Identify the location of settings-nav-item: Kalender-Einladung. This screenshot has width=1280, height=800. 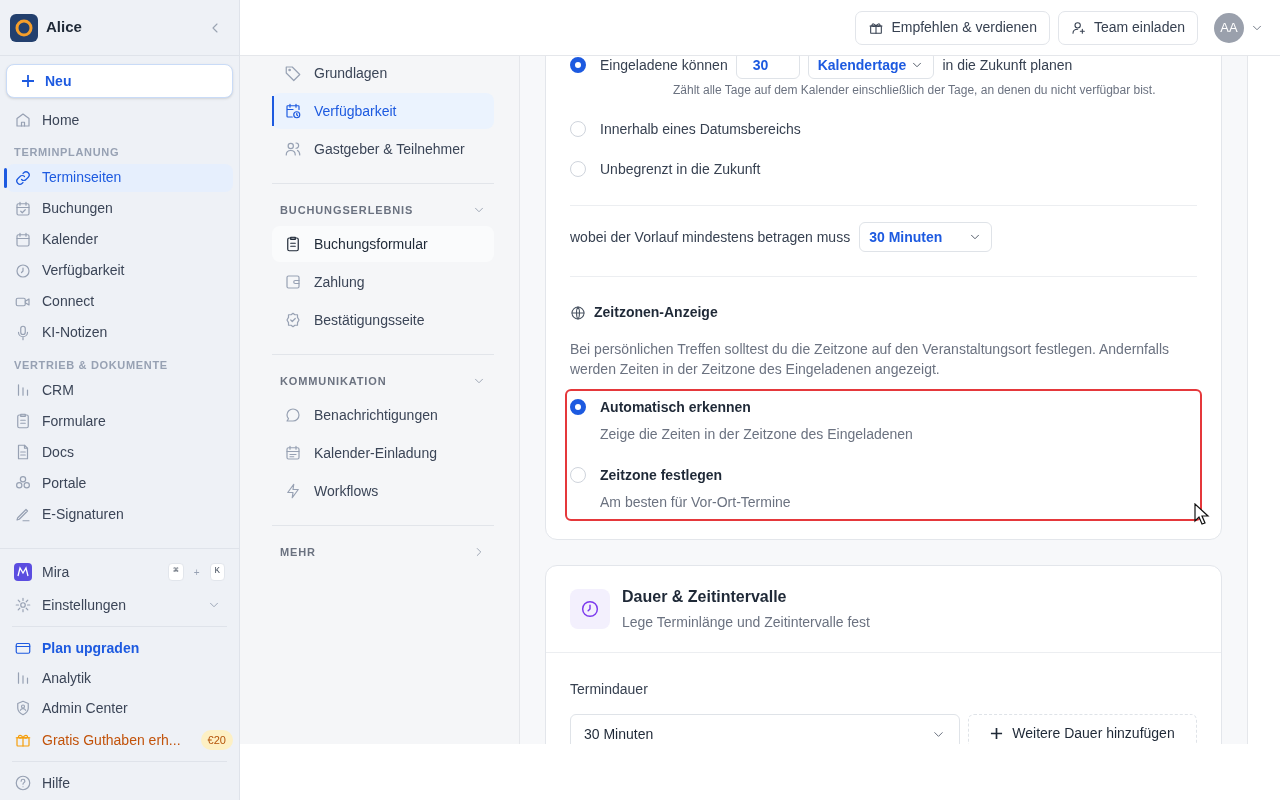
(383, 453).